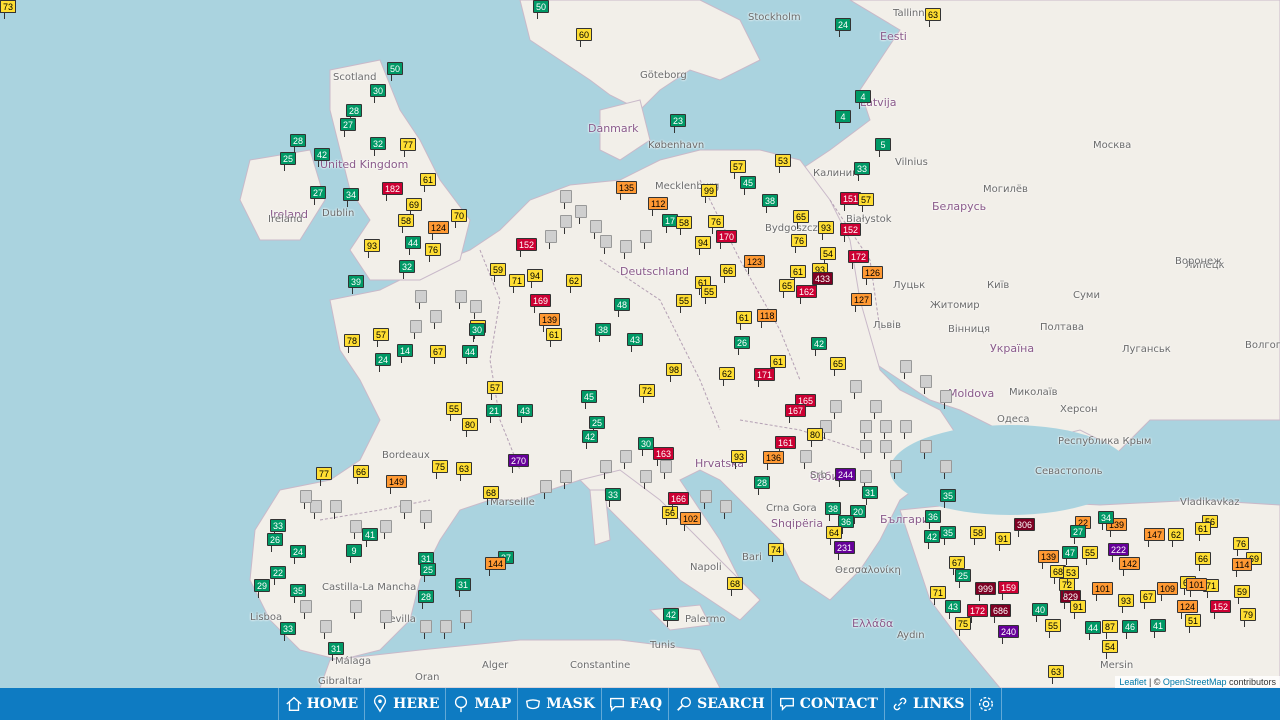 The image size is (1280, 720). I want to click on aqi-marker: 21, so click(494, 413).